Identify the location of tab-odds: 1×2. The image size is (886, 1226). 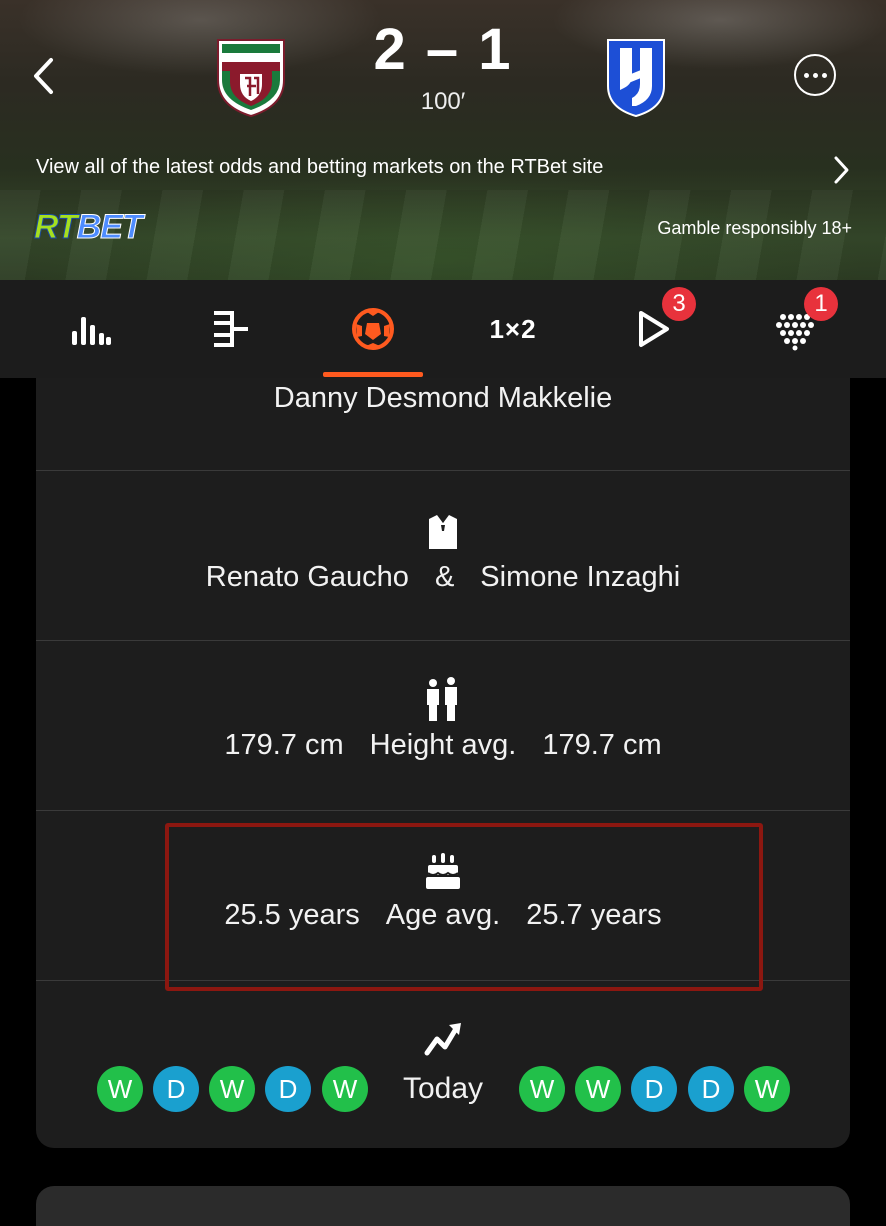
(513, 329).